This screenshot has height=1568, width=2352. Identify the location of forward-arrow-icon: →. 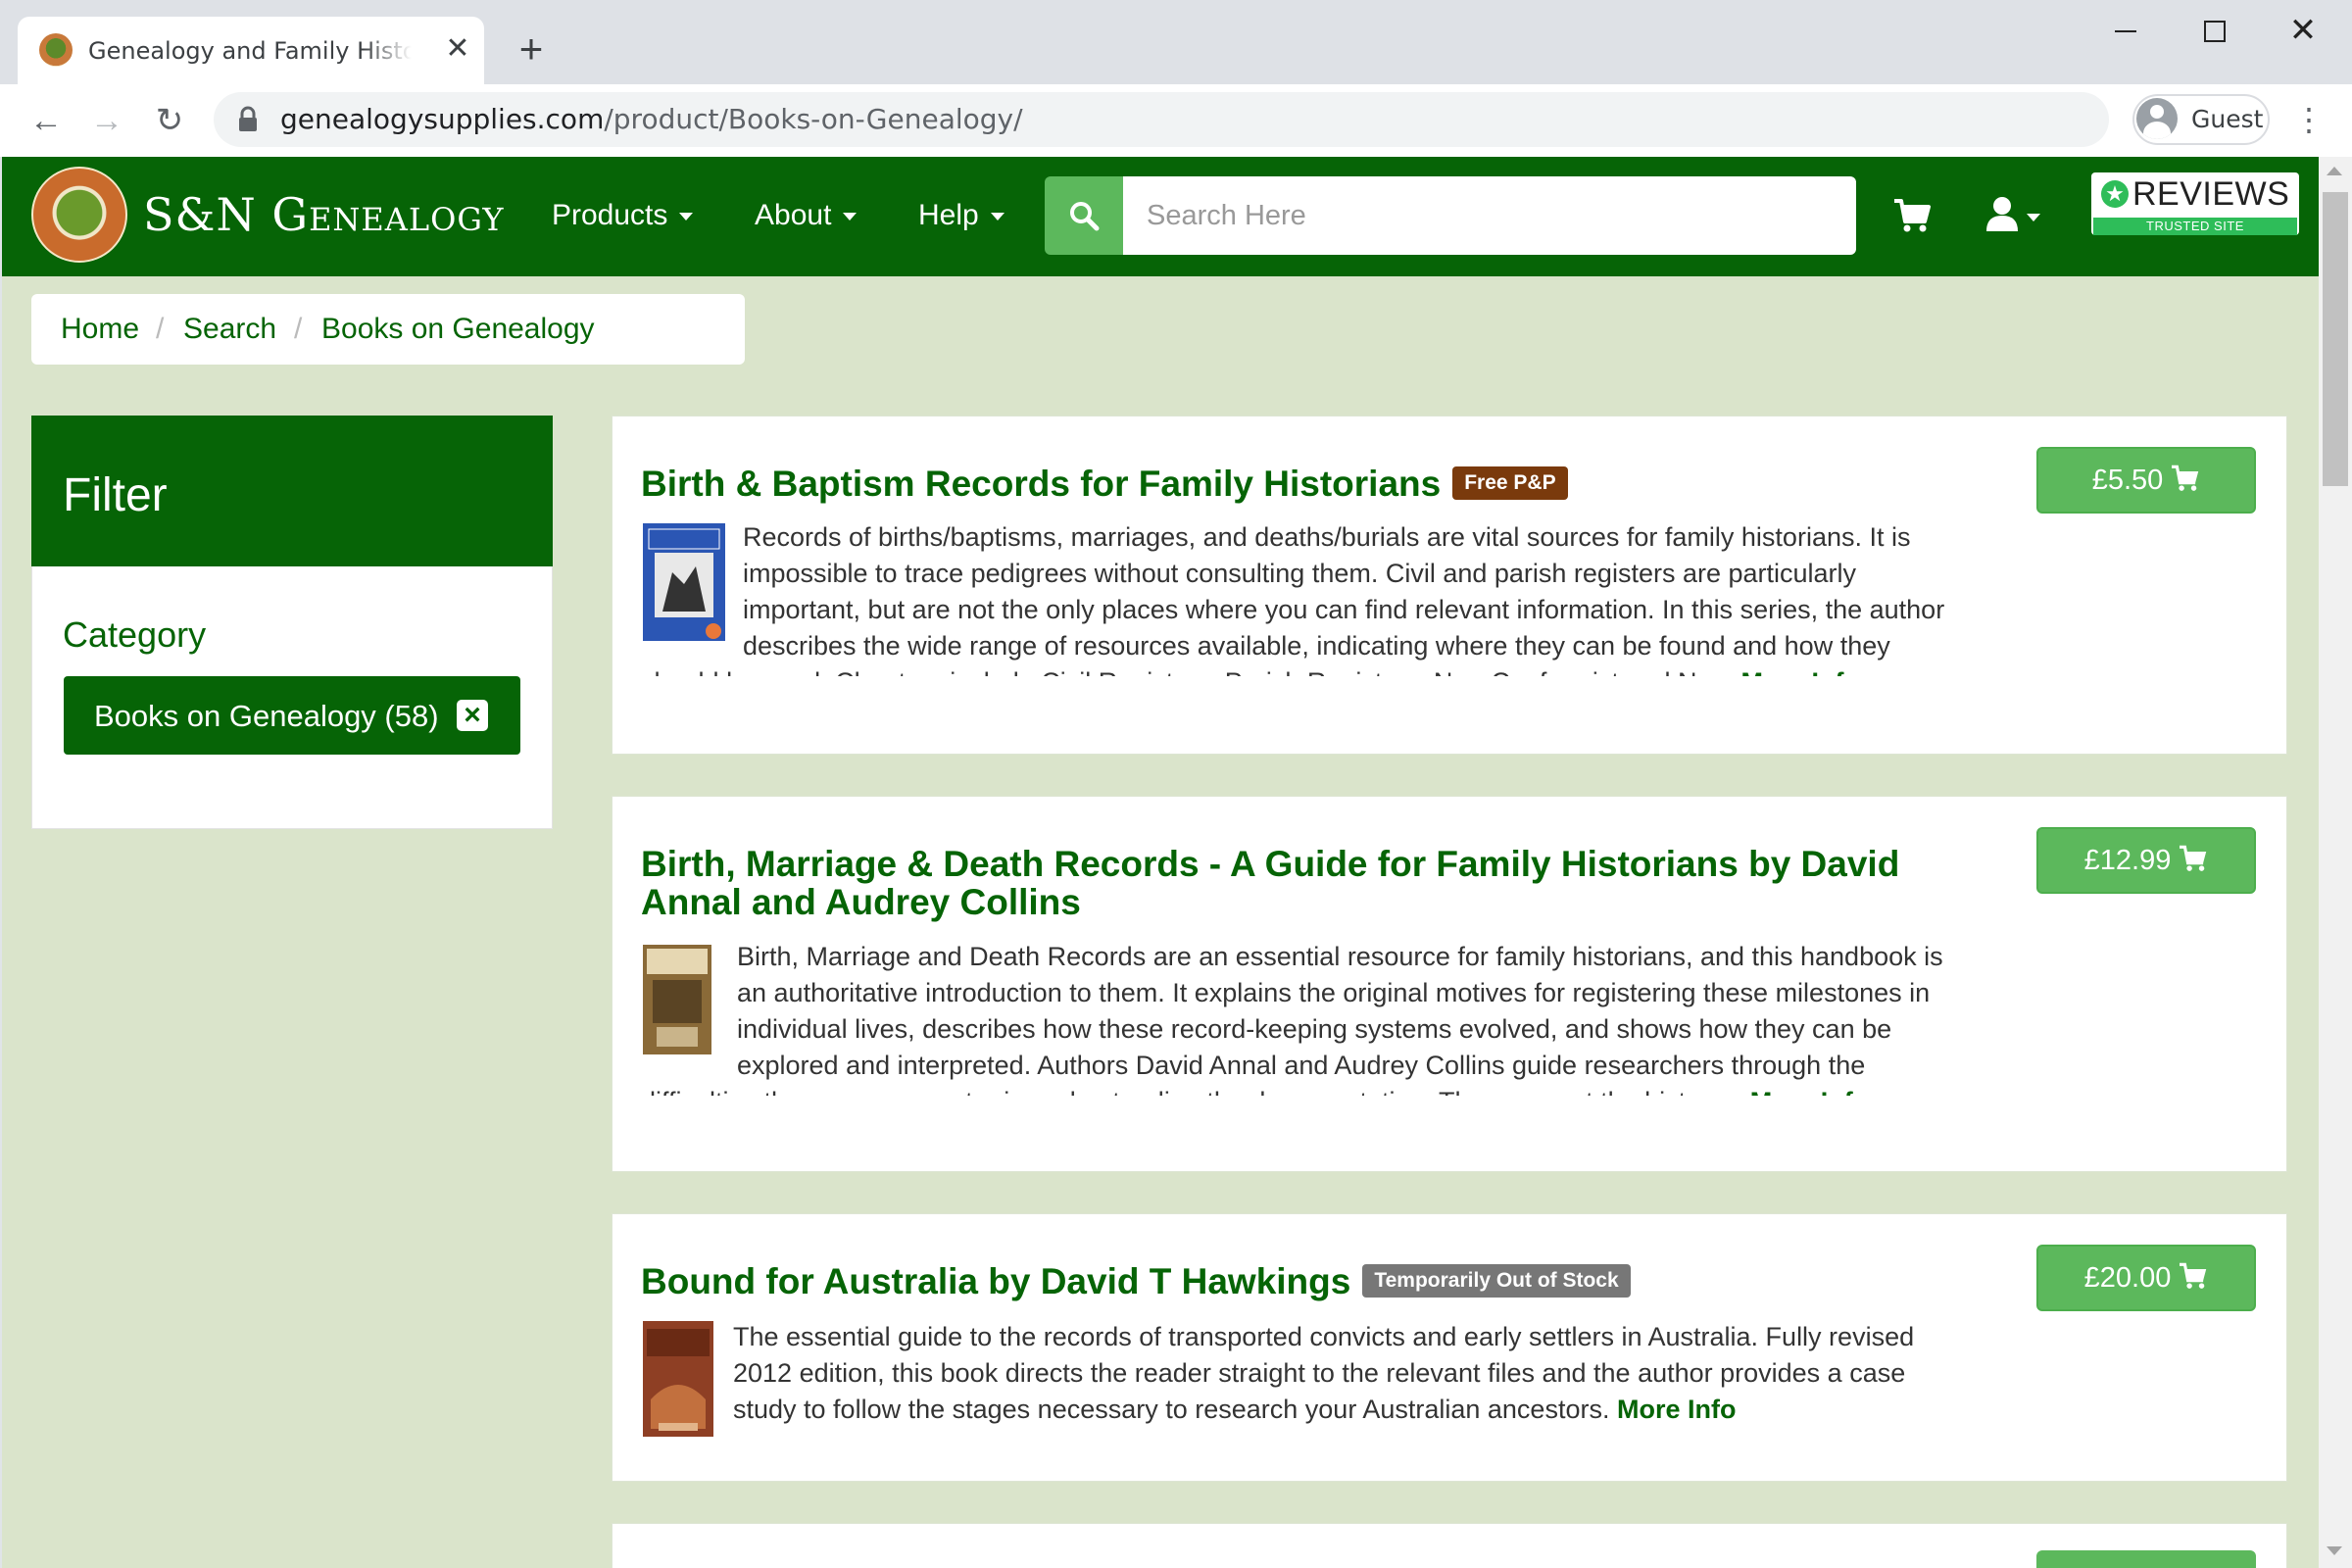
(106, 120).